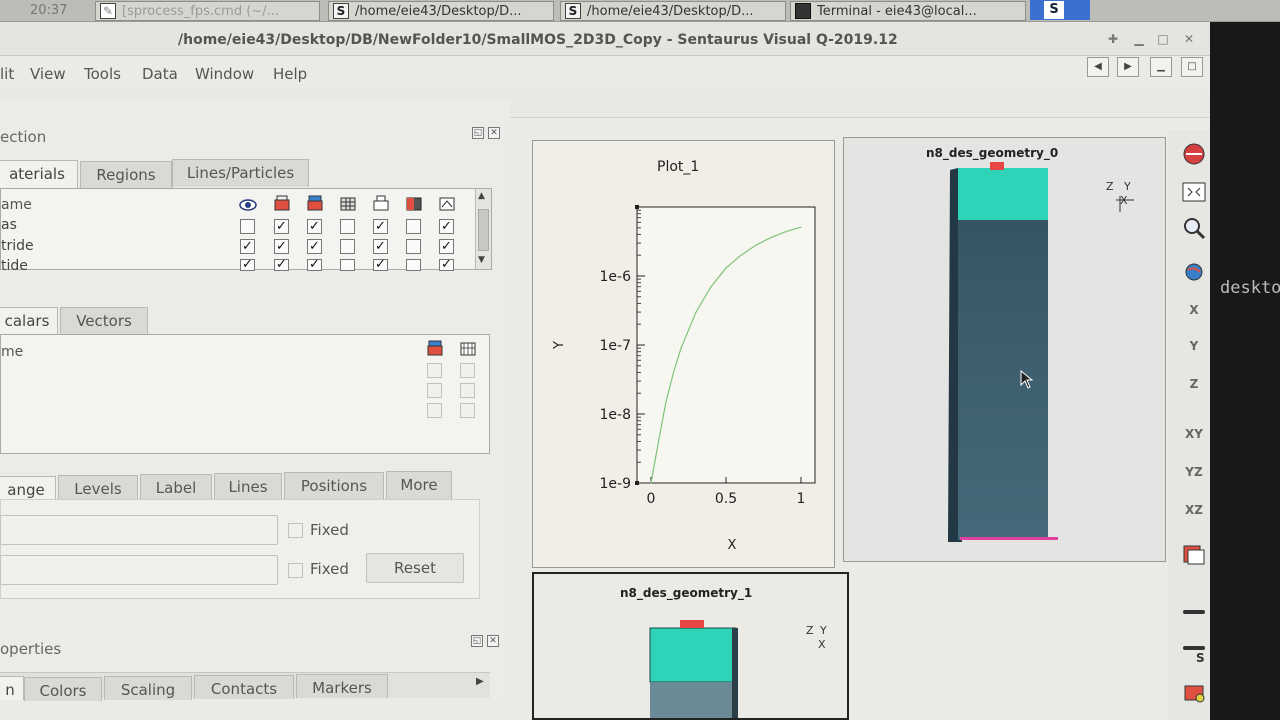 This screenshot has height=720, width=1280. I want to click on zoom-icon, so click(1194, 228).